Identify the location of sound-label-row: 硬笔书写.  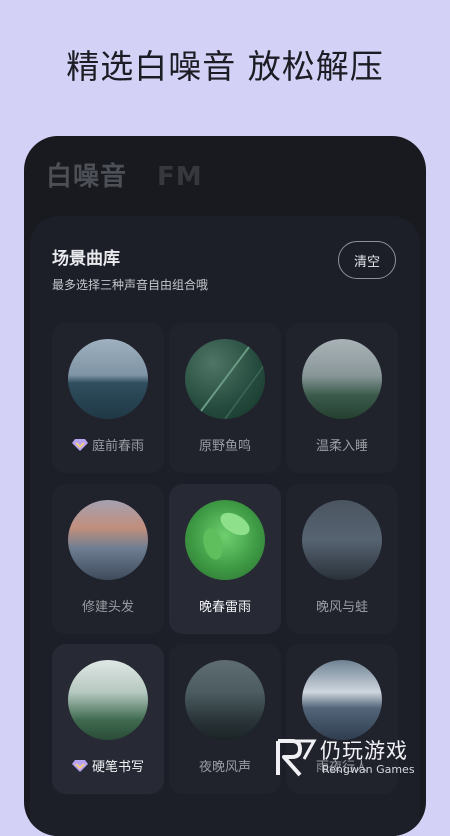
(108, 765).